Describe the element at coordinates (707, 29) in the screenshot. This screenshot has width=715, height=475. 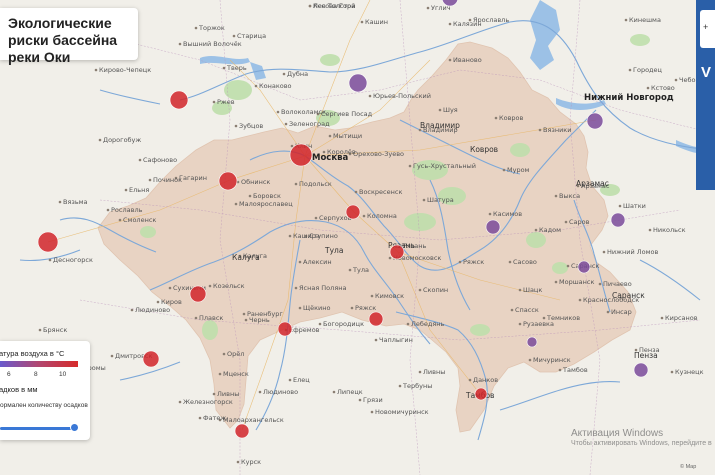
I see `side-panel-toggle: +` at that location.